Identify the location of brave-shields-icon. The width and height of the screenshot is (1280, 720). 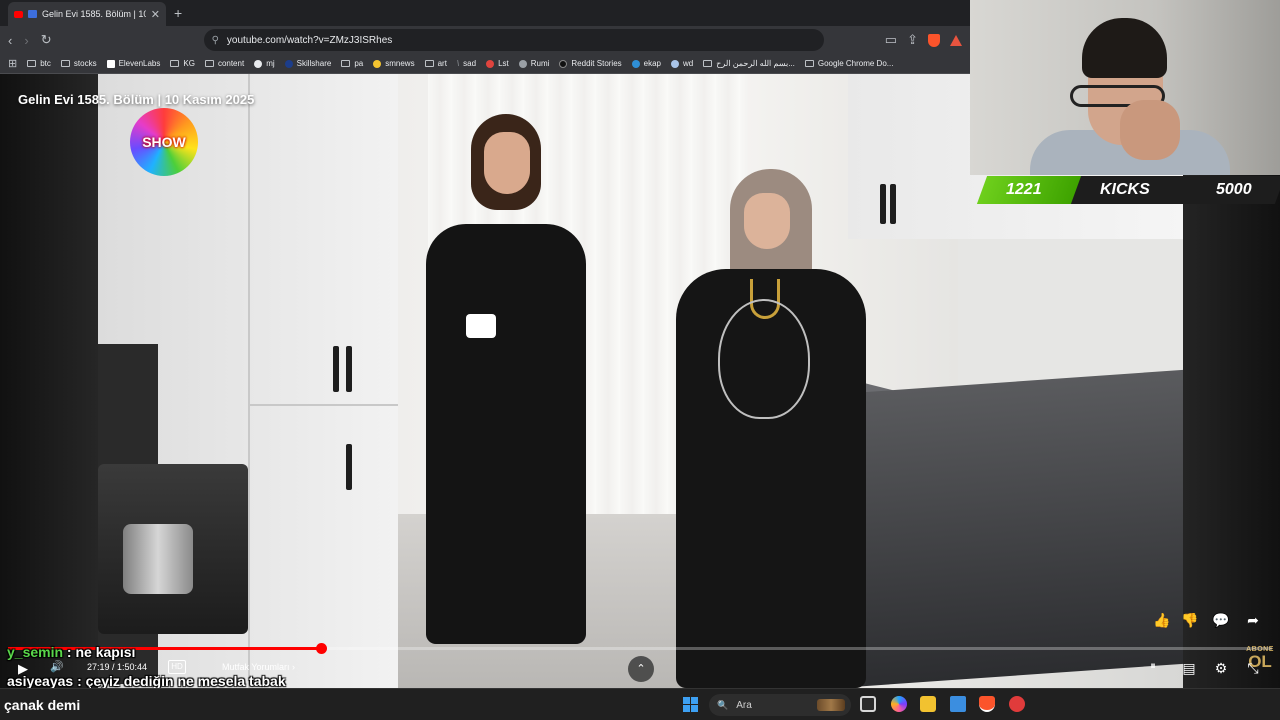
(934, 40).